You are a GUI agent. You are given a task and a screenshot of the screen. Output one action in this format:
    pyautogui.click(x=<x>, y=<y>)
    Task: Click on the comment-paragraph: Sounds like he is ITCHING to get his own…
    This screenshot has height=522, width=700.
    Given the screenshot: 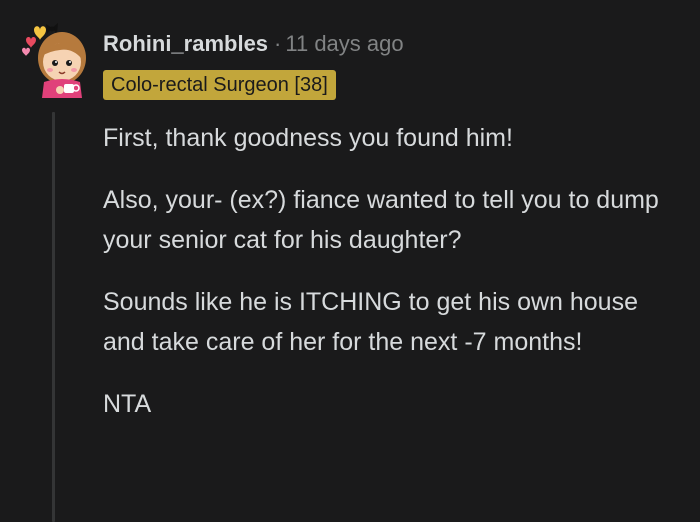 What is the action you would take?
    pyautogui.click(x=370, y=322)
    